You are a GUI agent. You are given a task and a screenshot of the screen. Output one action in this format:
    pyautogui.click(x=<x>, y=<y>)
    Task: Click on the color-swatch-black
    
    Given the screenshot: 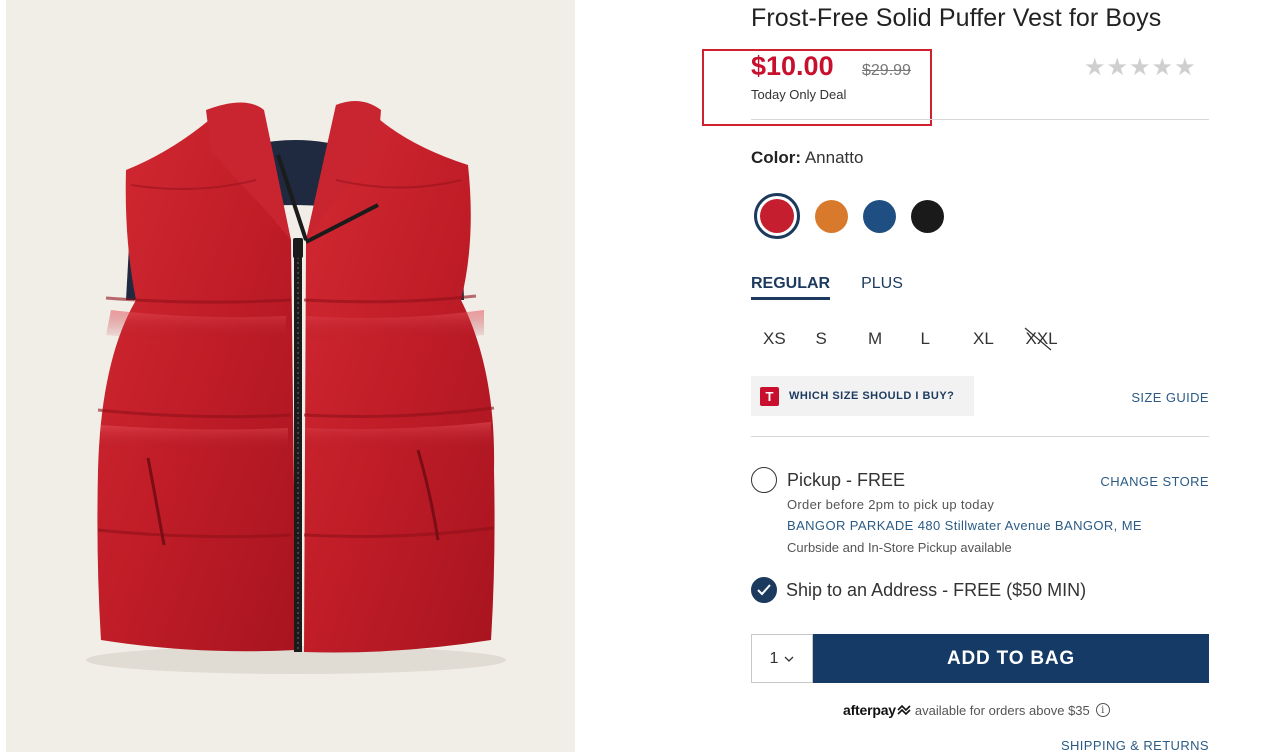 What is the action you would take?
    pyautogui.click(x=927, y=216)
    